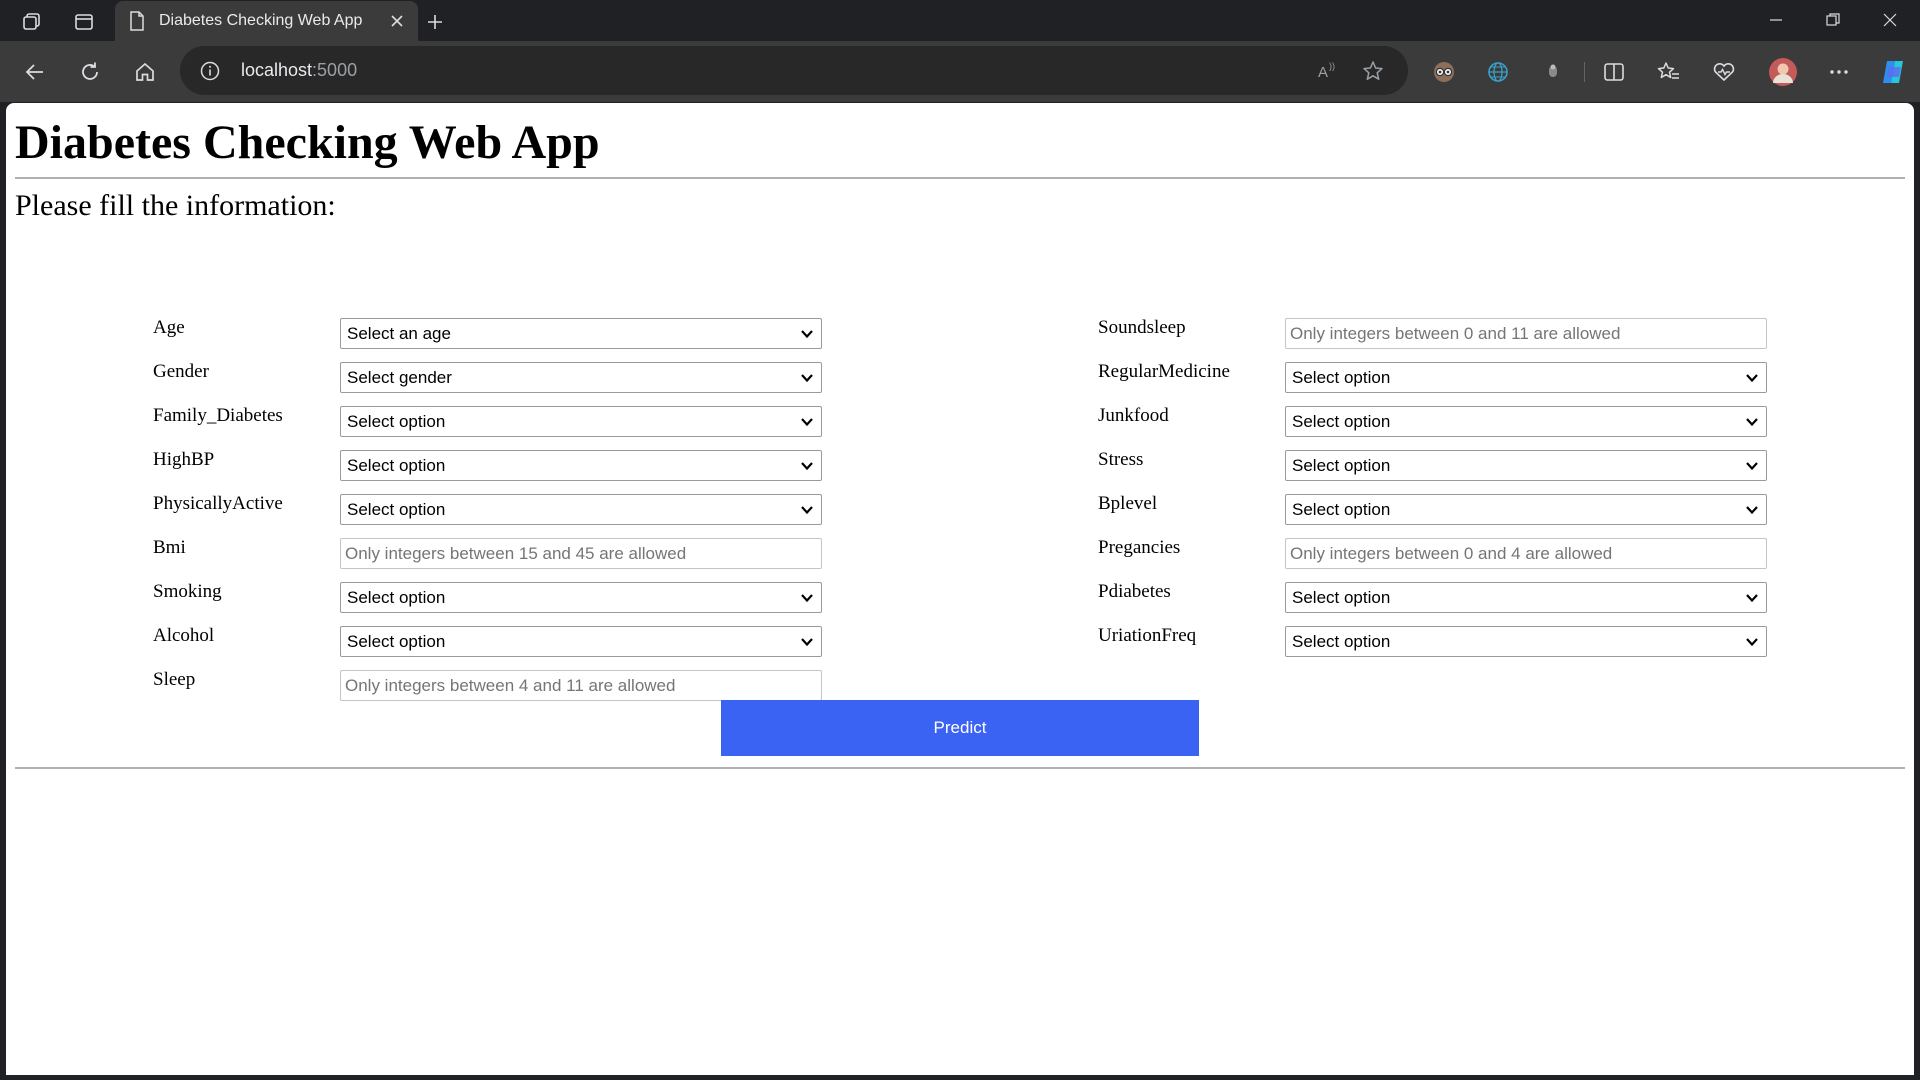  Describe the element at coordinates (581, 333) in the screenshot. I see `select-age: Select an age` at that location.